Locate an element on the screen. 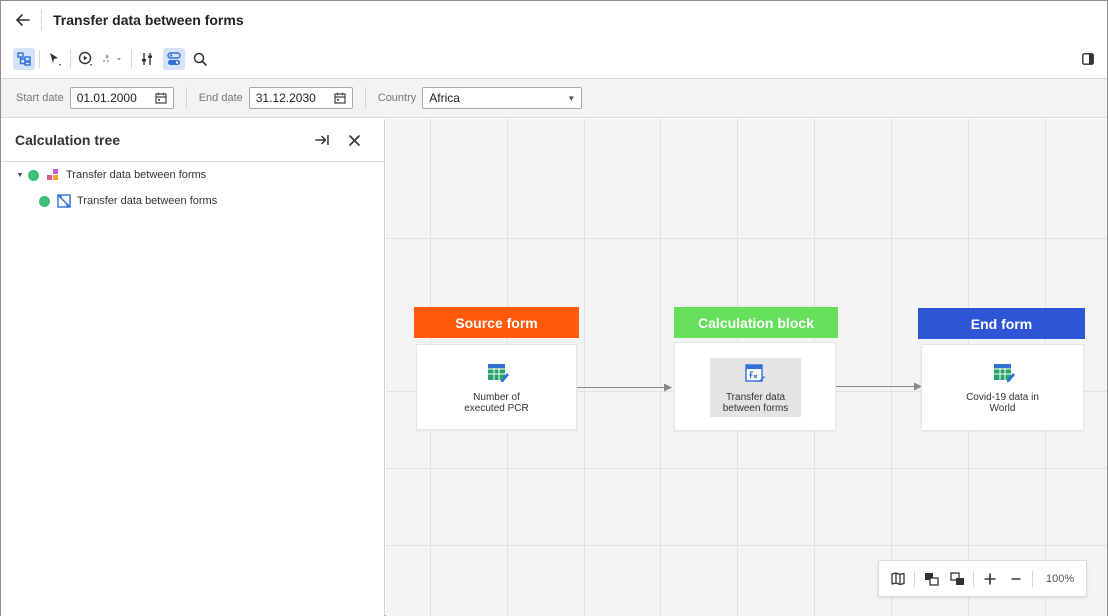  country-value: Africa is located at coordinates (444, 98).